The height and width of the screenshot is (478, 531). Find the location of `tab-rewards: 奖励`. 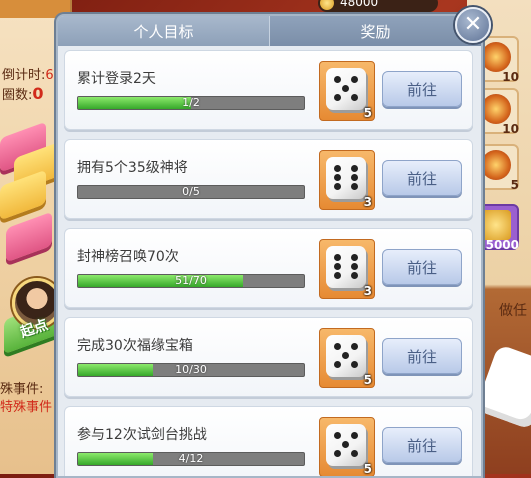

tab-rewards: 奖励 is located at coordinates (375, 31).